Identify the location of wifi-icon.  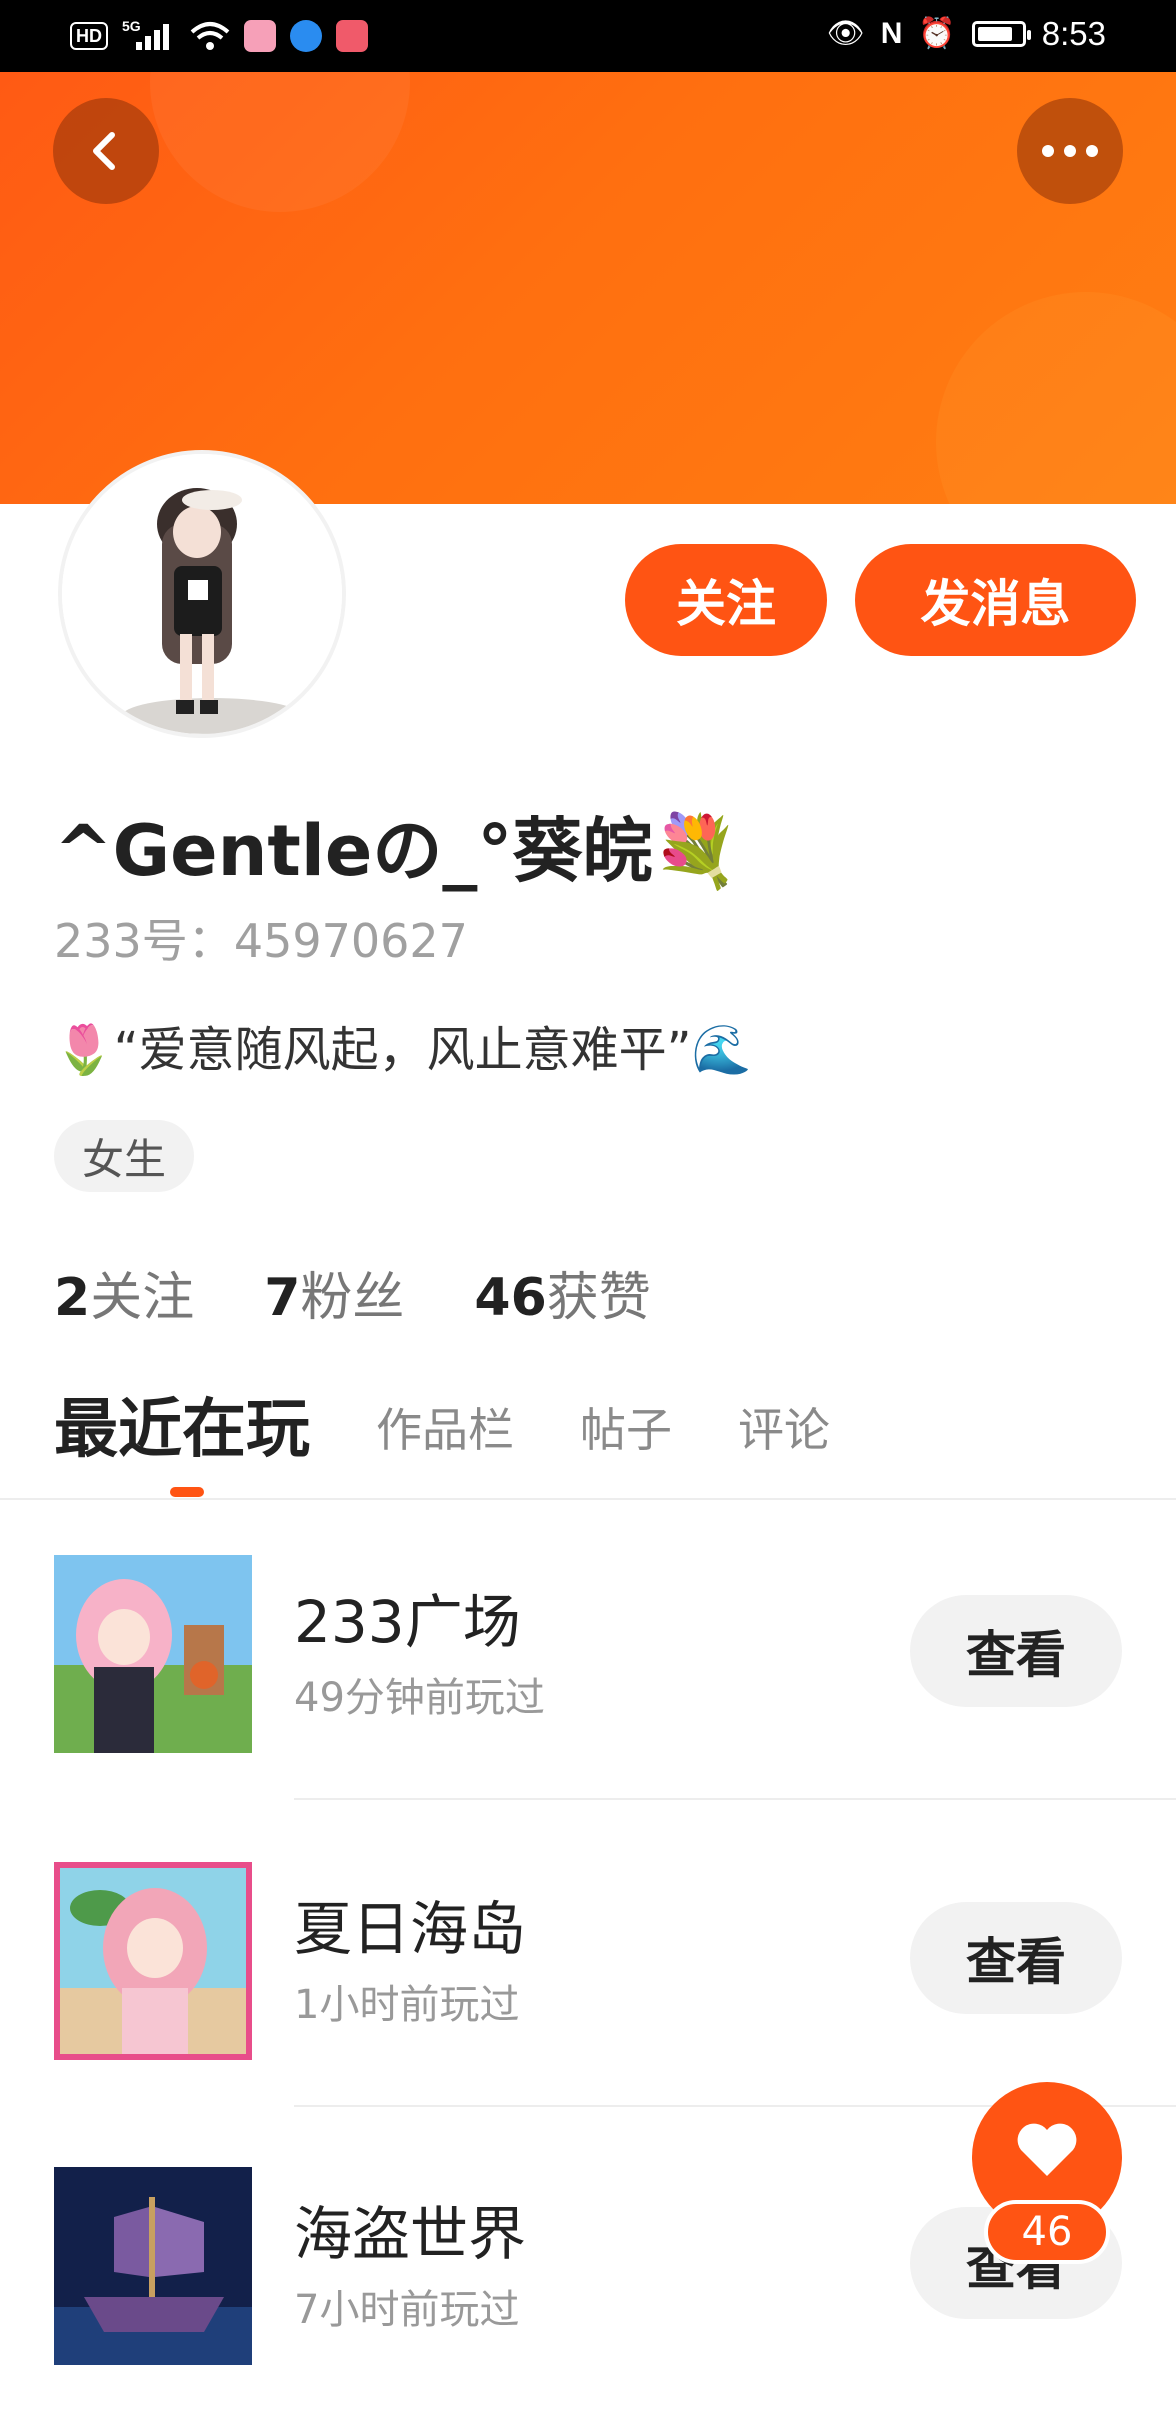
(210, 36).